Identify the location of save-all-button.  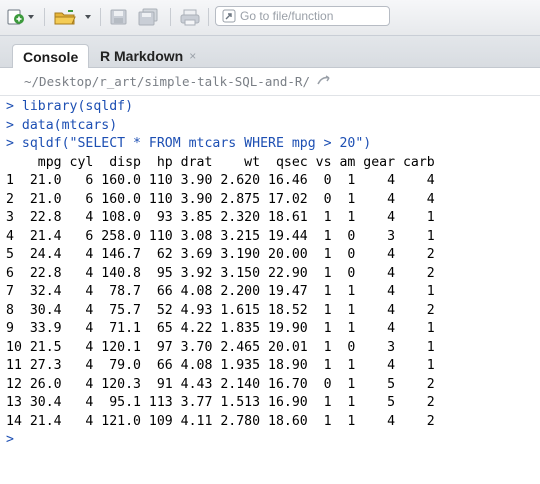
(149, 17).